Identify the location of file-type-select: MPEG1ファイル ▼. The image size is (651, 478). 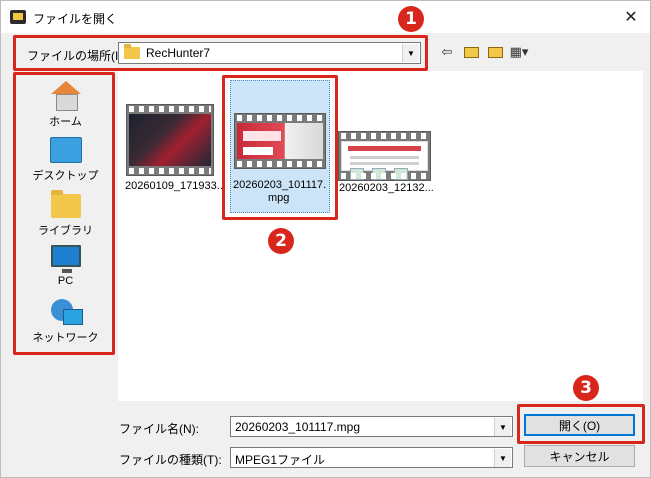
(371, 457).